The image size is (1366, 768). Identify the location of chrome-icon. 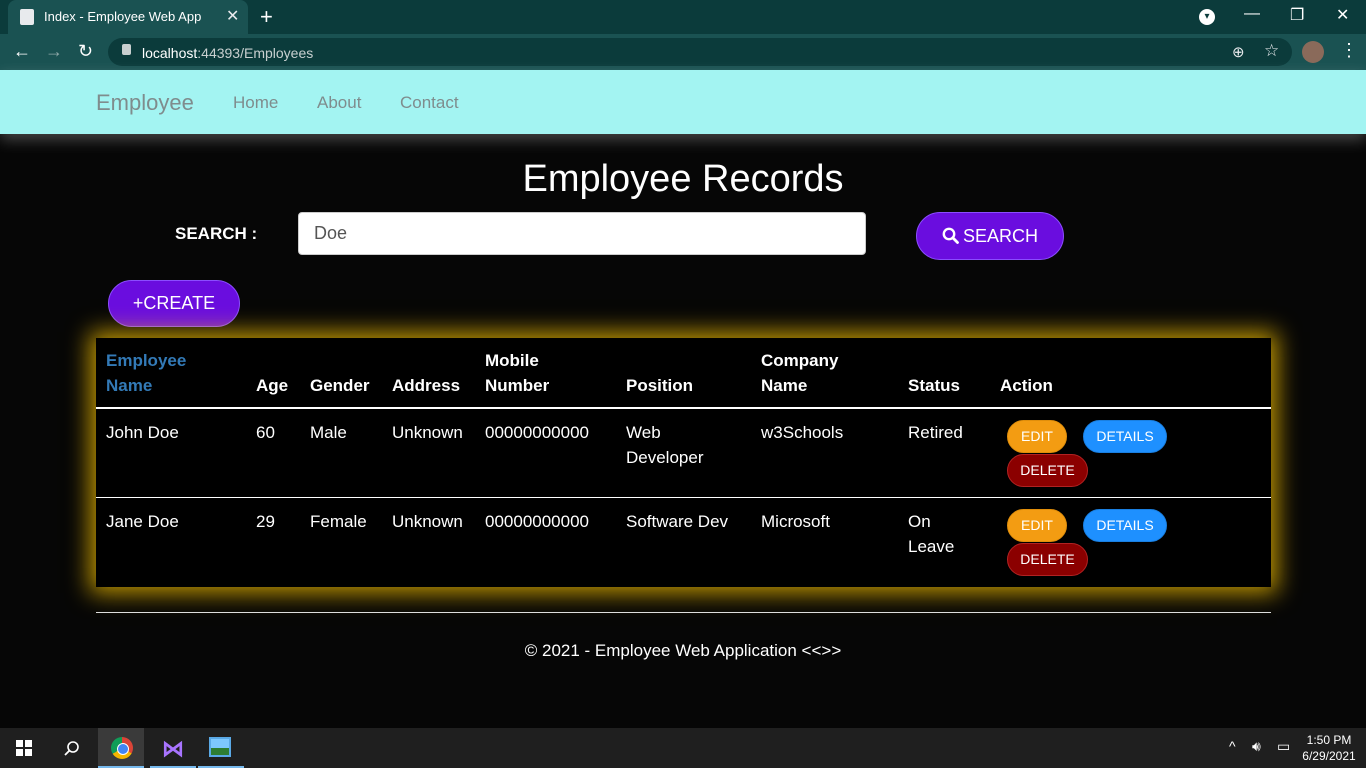
(122, 748).